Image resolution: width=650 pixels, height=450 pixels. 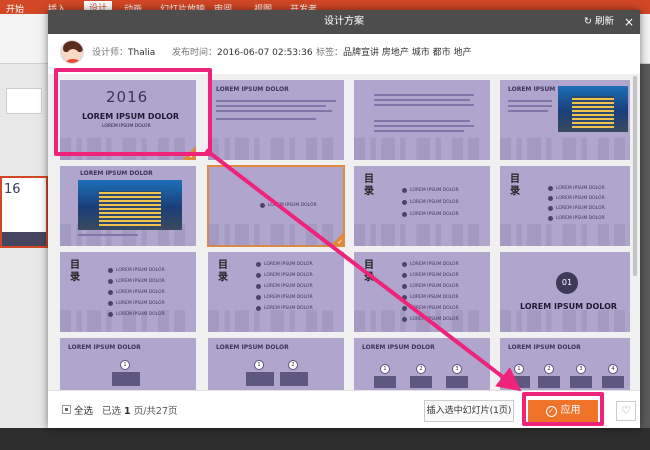 I want to click on slide-card-5: LOREM IPSUM DOLOR, so click(x=128, y=206).